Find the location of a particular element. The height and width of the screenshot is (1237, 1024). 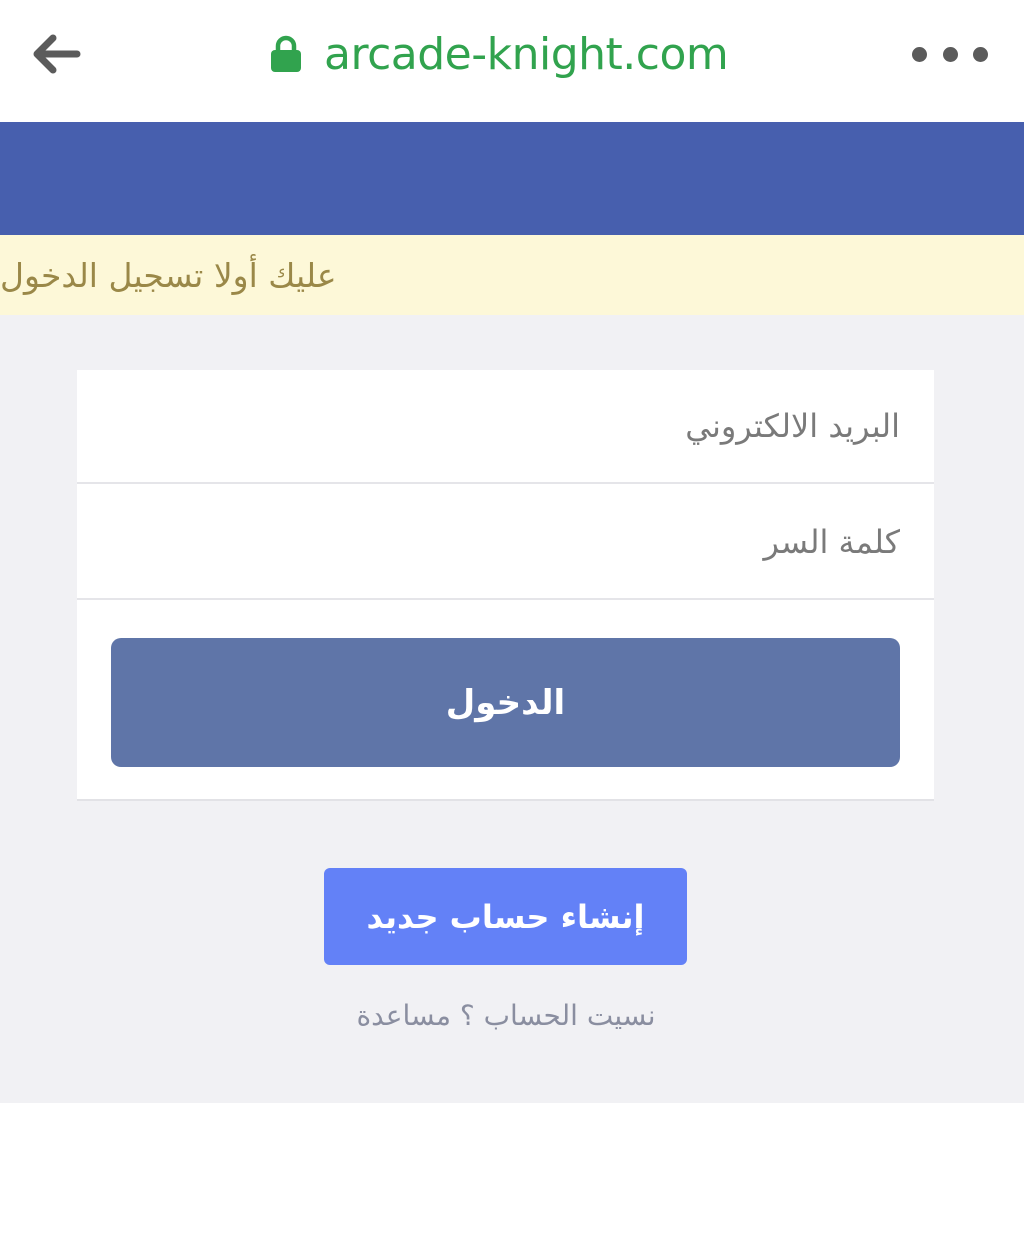

email-field is located at coordinates (505, 426).